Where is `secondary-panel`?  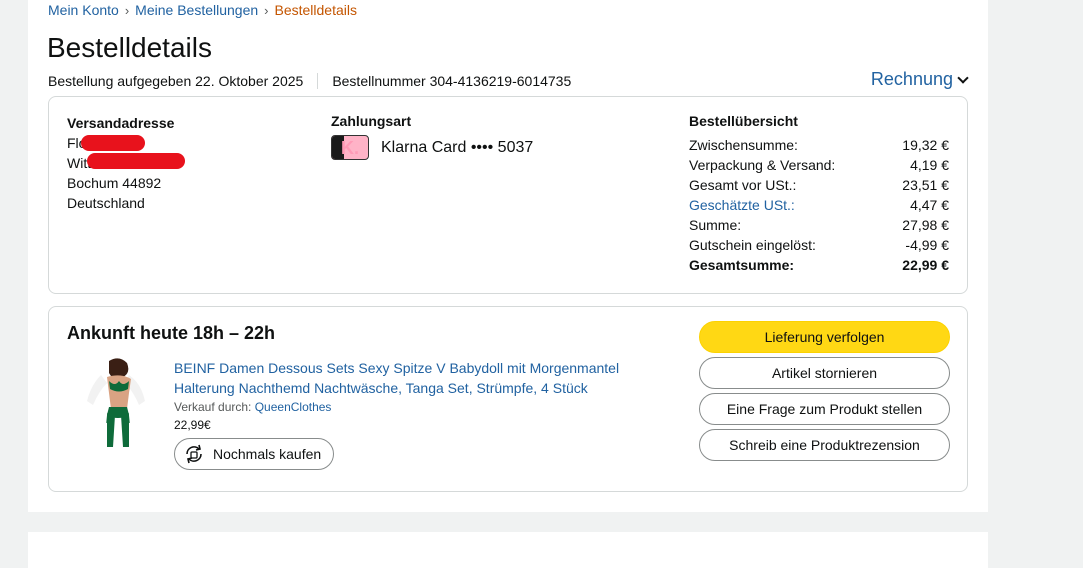
secondary-panel is located at coordinates (508, 550).